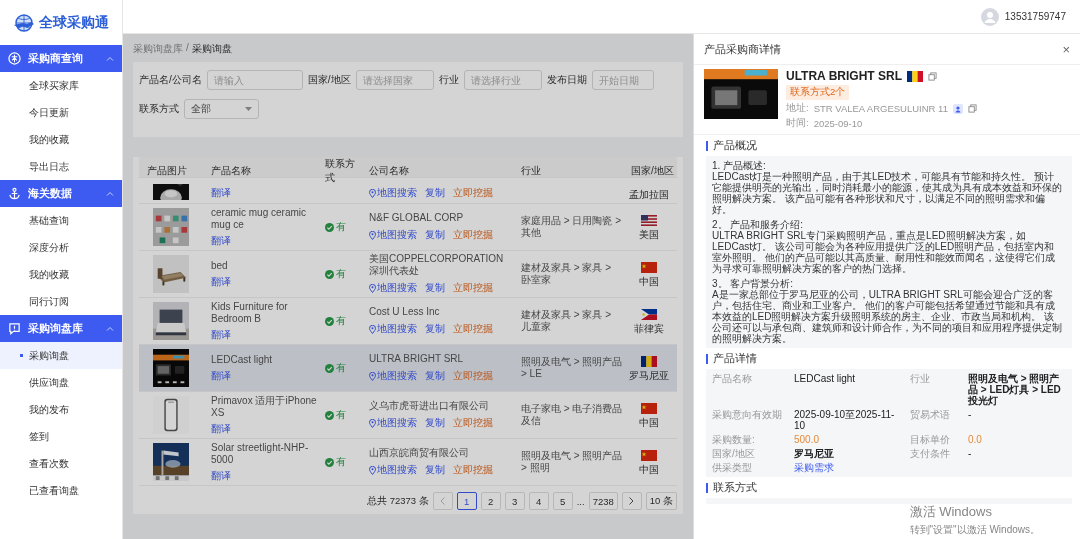 The image size is (1080, 539). Describe the element at coordinates (732, 379) in the screenshot. I see `field-label: 产品名称` at that location.